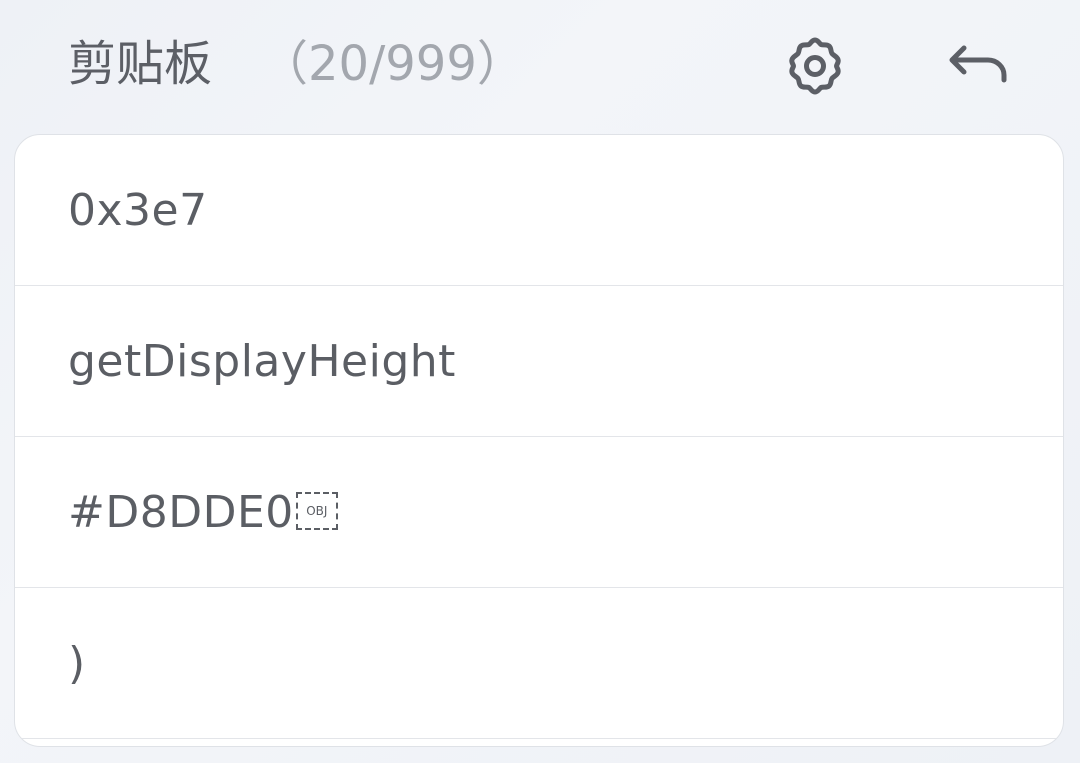 Image resolution: width=1080 pixels, height=763 pixels. What do you see at coordinates (77, 663) in the screenshot?
I see `clipboard-item-text: )` at bounding box center [77, 663].